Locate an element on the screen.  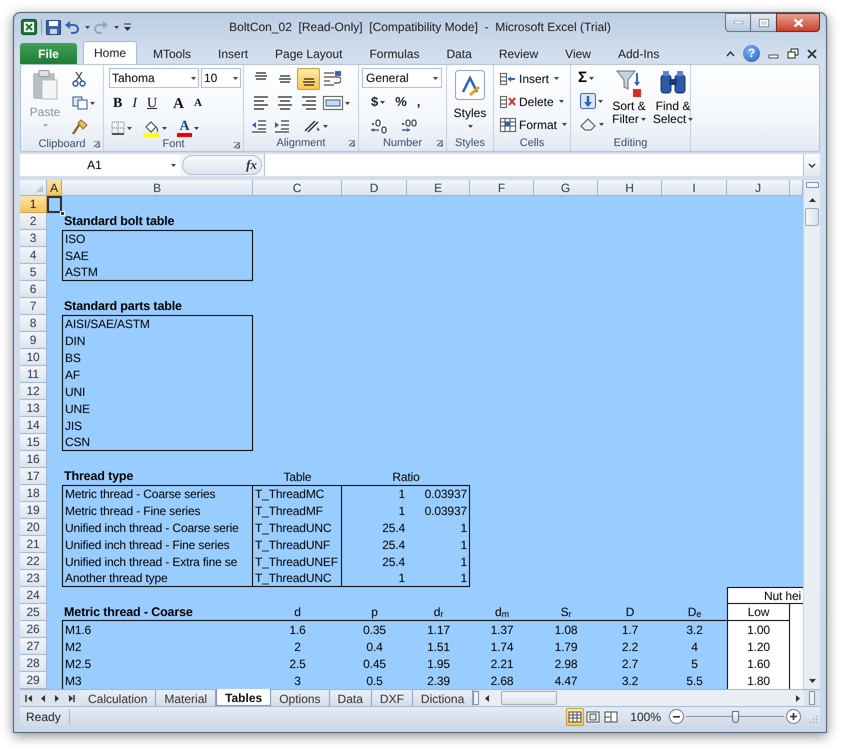
sheet-tab: Options is located at coordinates (300, 698).